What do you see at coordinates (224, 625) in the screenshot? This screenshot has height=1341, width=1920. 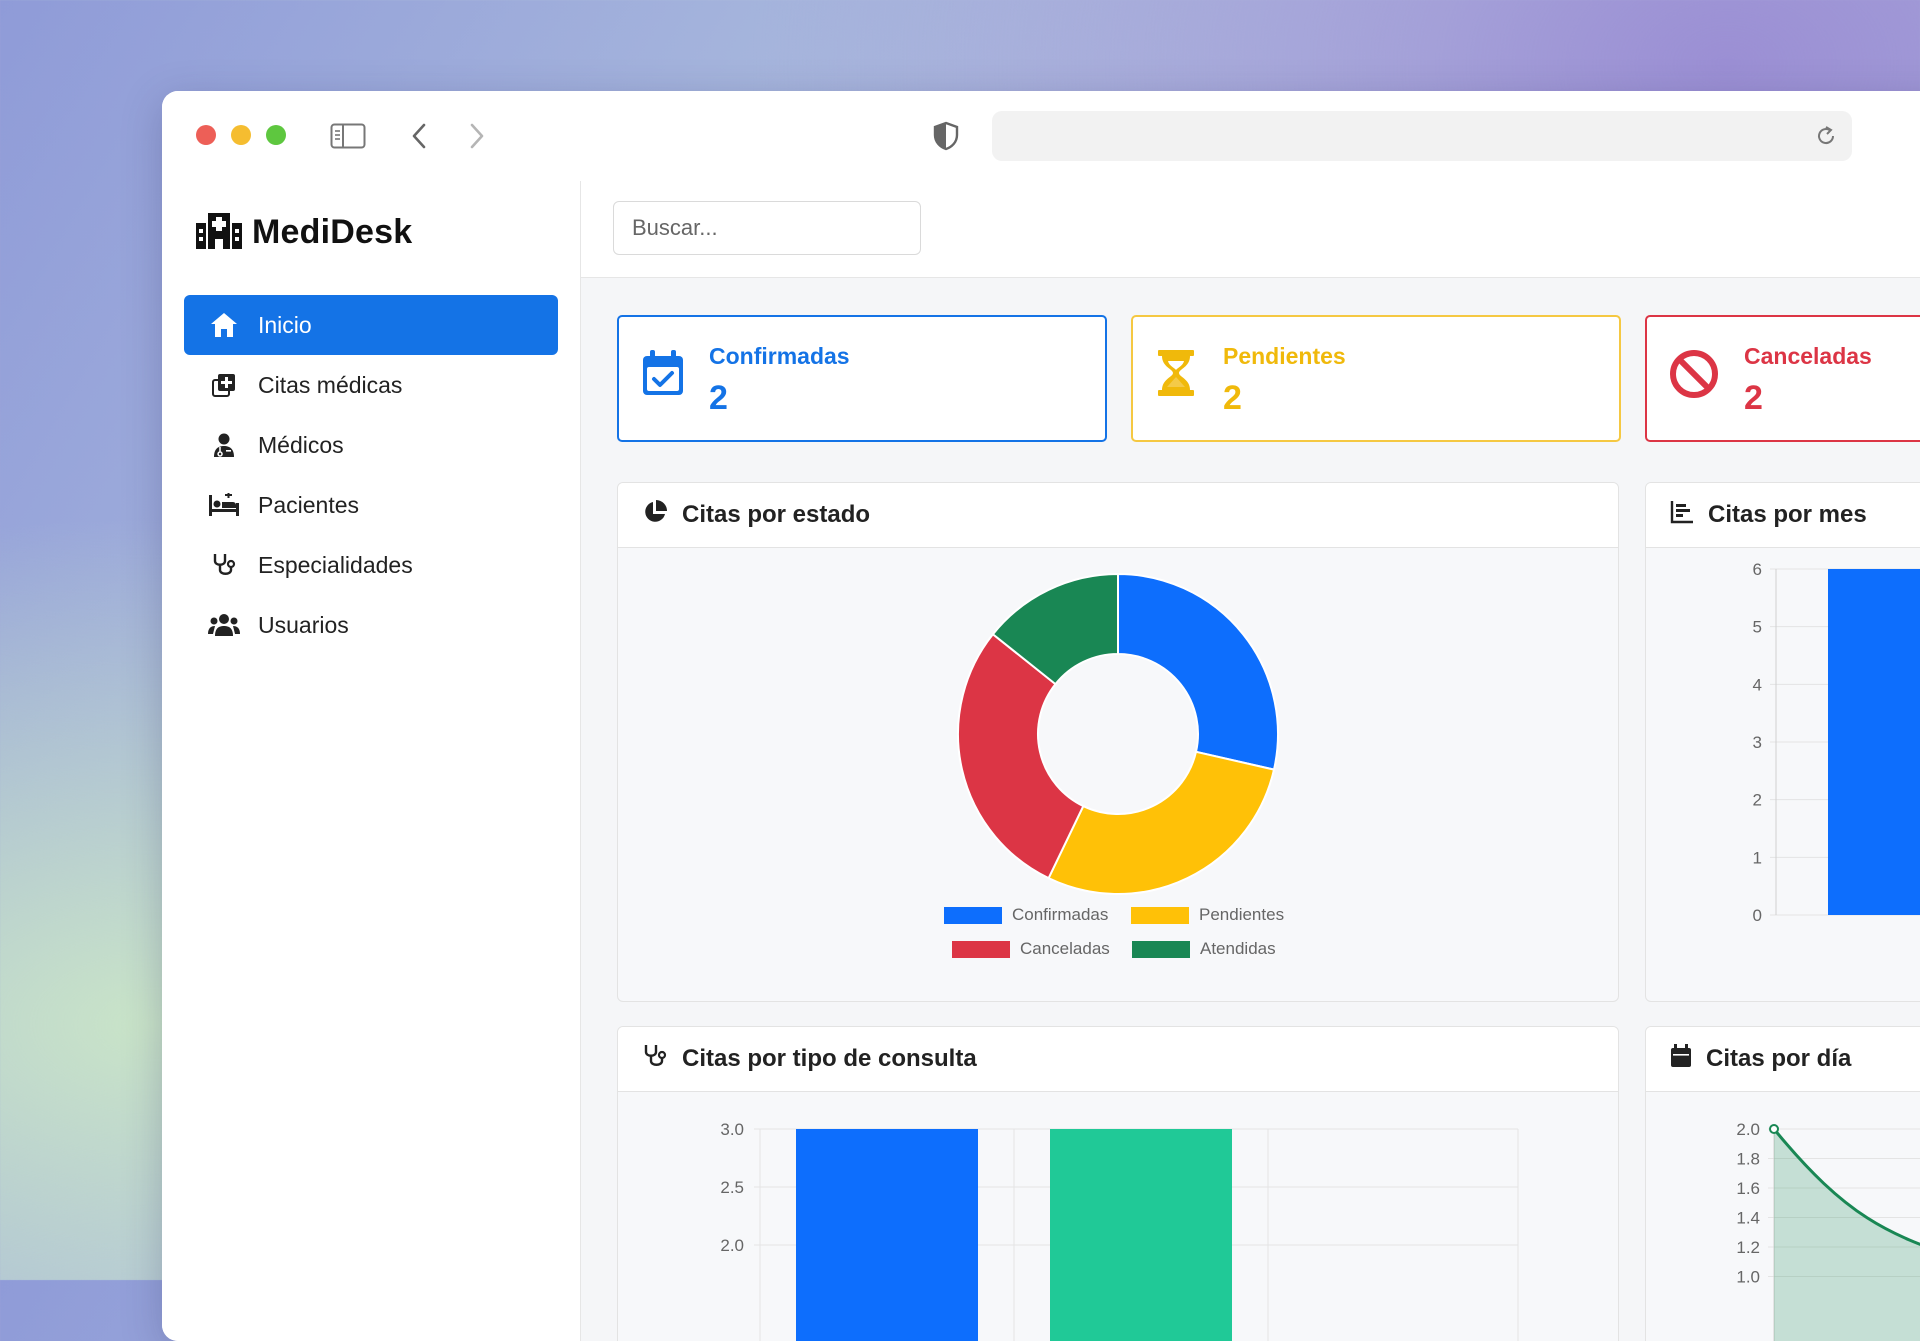 I see `users-icon` at bounding box center [224, 625].